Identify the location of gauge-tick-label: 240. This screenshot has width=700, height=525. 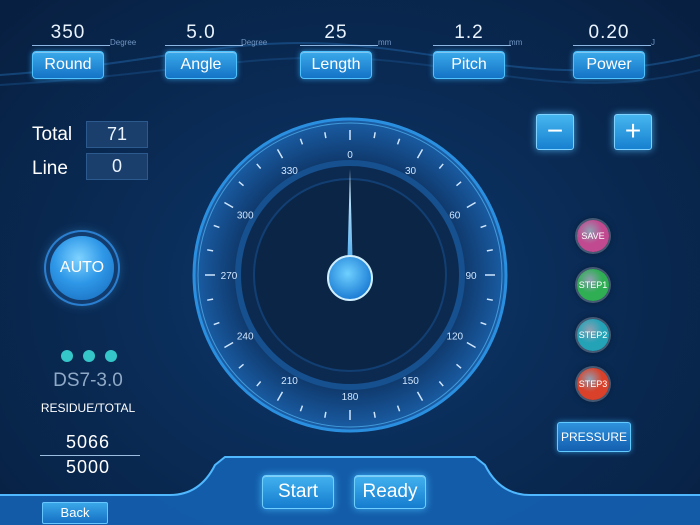
(245, 337).